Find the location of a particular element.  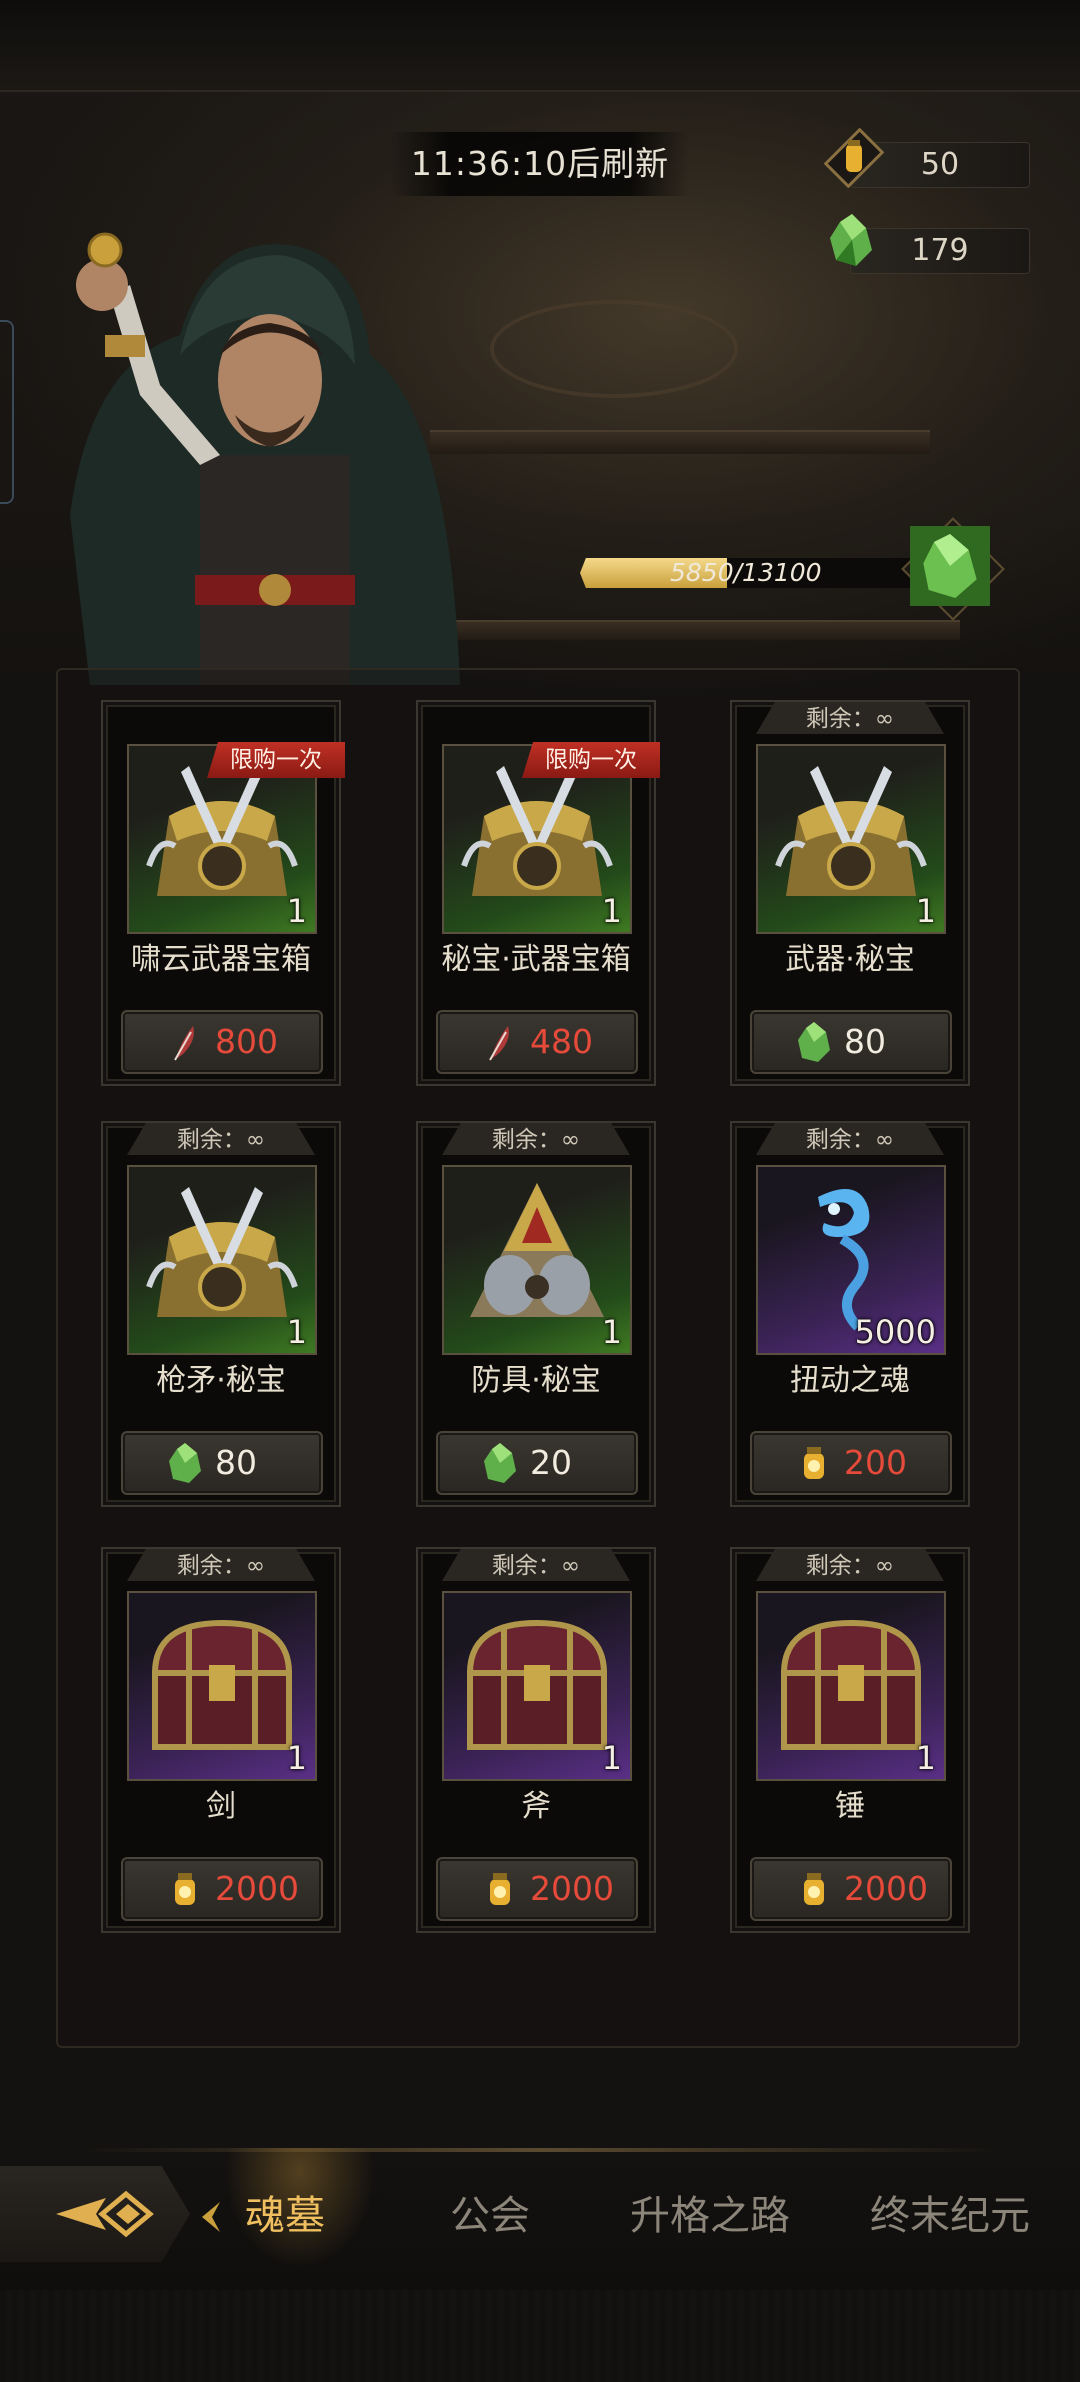

item-icon-frame: 5000 is located at coordinates (851, 1260).